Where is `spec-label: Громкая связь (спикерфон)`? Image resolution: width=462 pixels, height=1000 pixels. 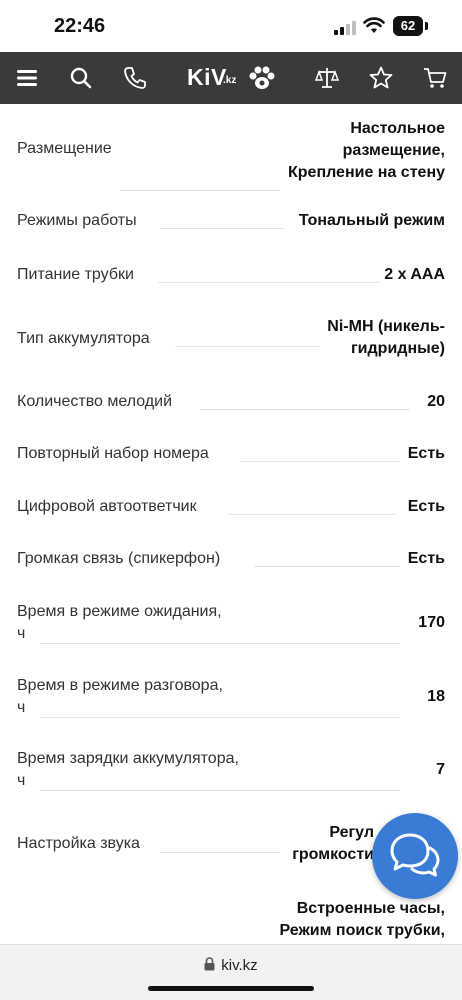 spec-label: Громкая связь (спикерфон) is located at coordinates (119, 558).